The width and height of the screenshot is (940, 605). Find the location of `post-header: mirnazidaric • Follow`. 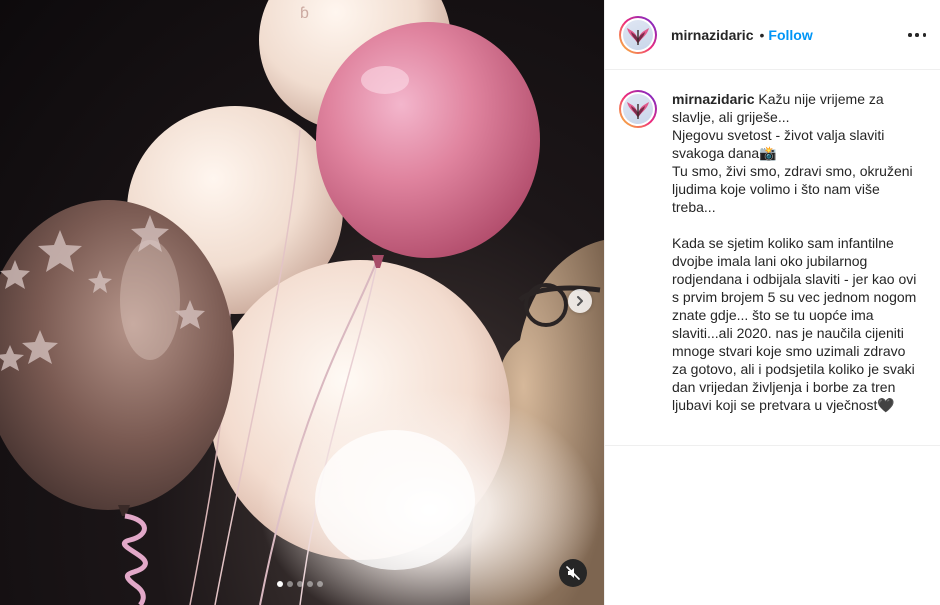

post-header: mirnazidaric • Follow is located at coordinates (772, 35).